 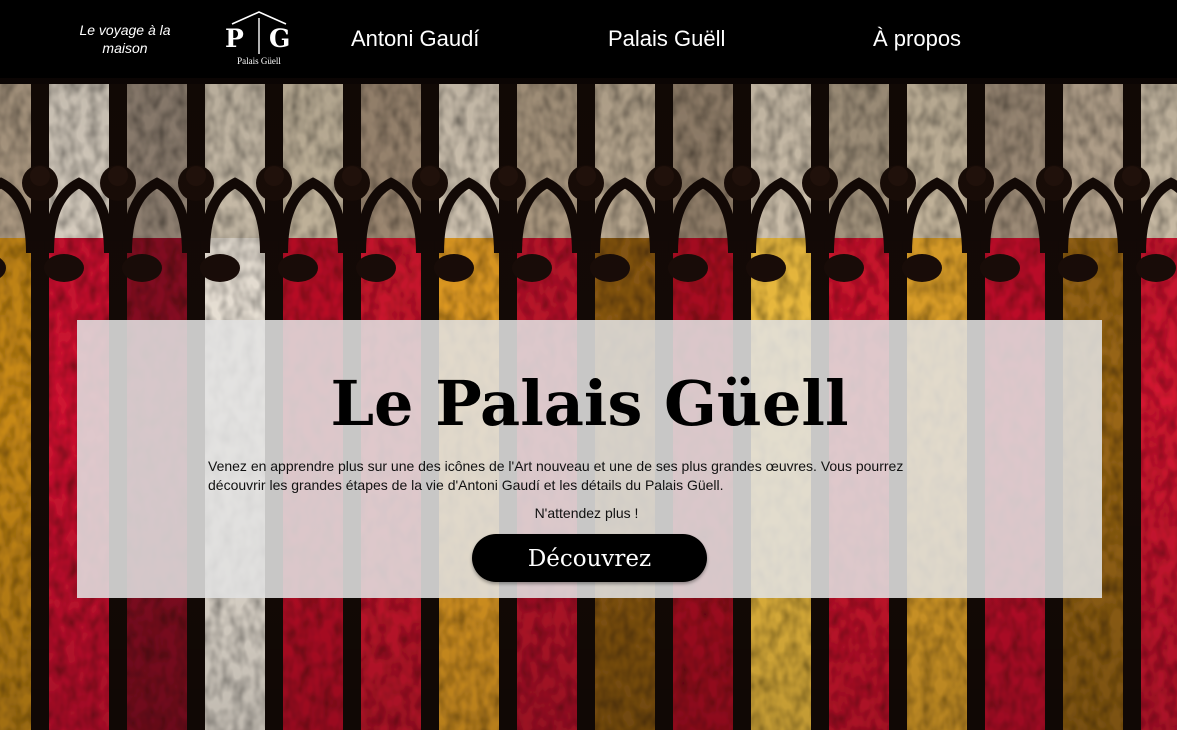 What do you see at coordinates (589, 403) in the screenshot?
I see `hero-title: Le Palais Güell` at bounding box center [589, 403].